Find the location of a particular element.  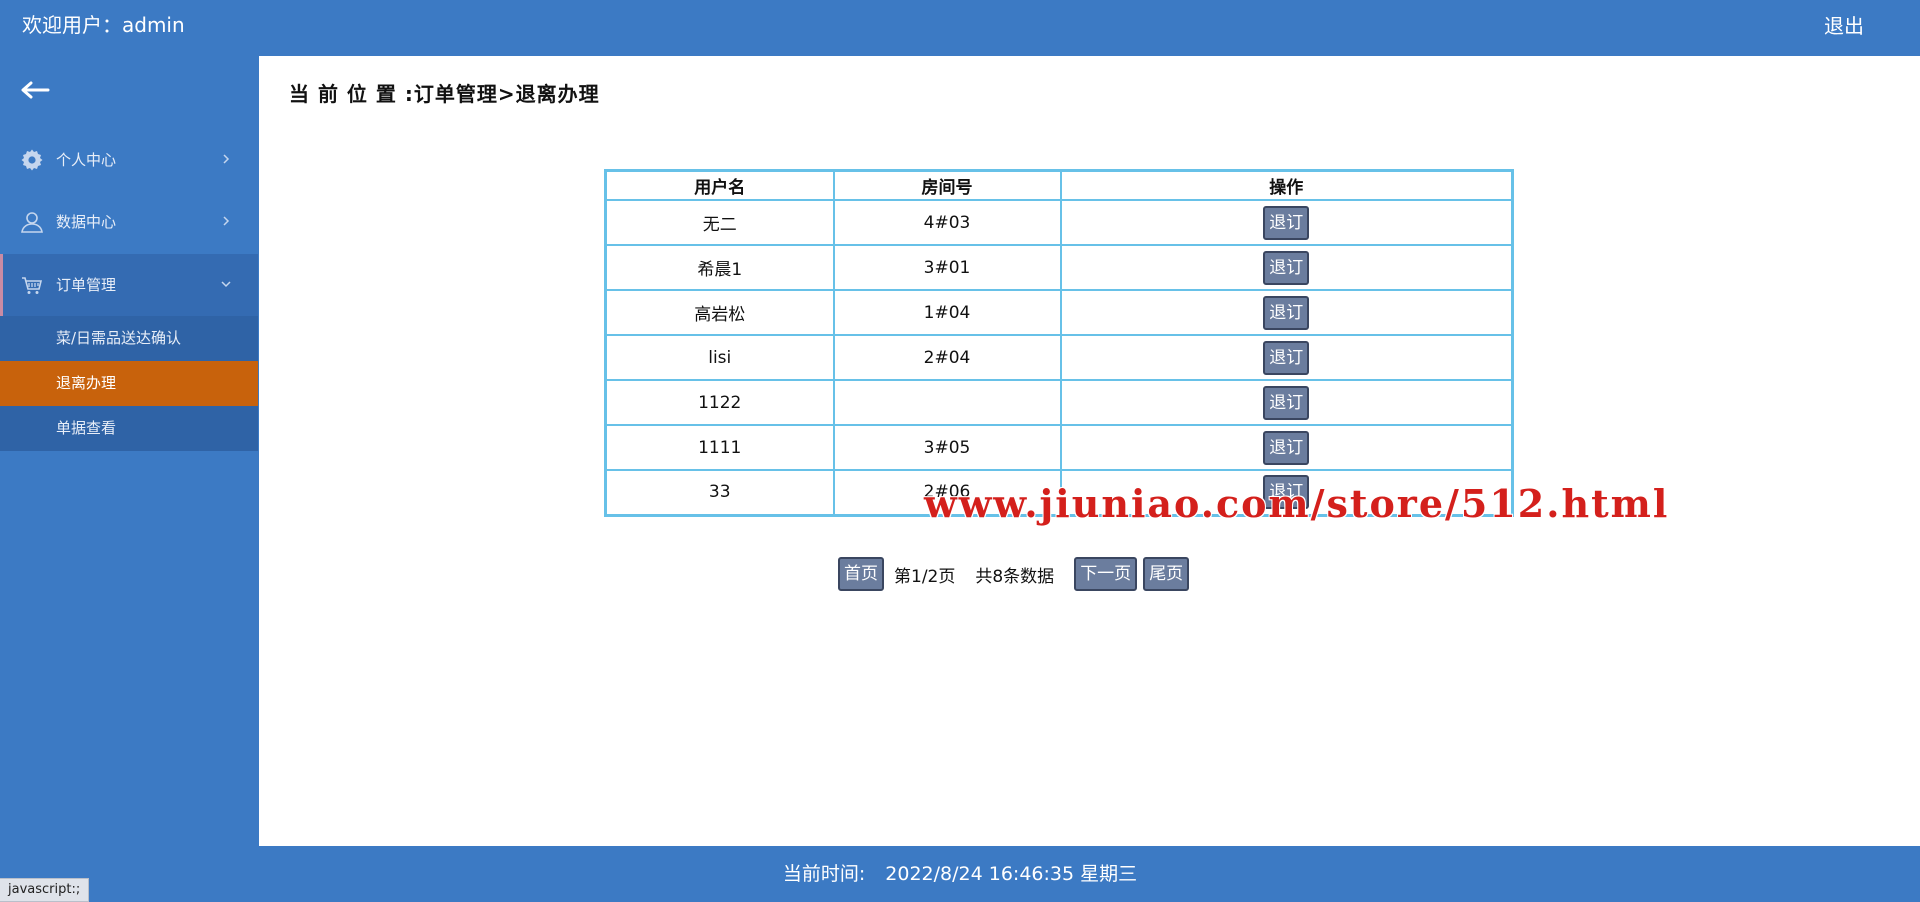

total-count: 共8条数据 is located at coordinates (1015, 576).